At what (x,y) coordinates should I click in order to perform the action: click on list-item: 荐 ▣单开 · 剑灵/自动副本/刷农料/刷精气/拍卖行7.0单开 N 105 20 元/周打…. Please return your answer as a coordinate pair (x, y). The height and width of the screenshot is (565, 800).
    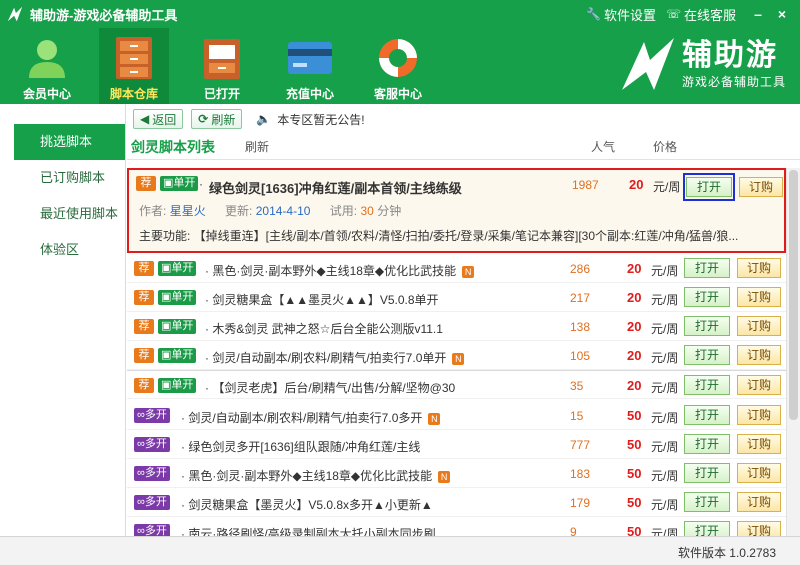
    Looking at the image, I should click on (456, 355).